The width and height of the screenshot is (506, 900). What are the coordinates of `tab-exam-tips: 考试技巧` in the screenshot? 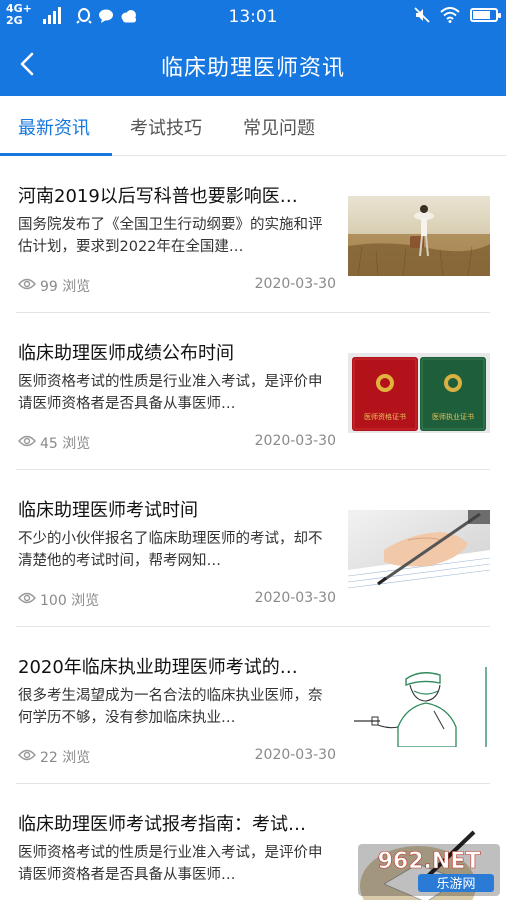 It's located at (166, 127).